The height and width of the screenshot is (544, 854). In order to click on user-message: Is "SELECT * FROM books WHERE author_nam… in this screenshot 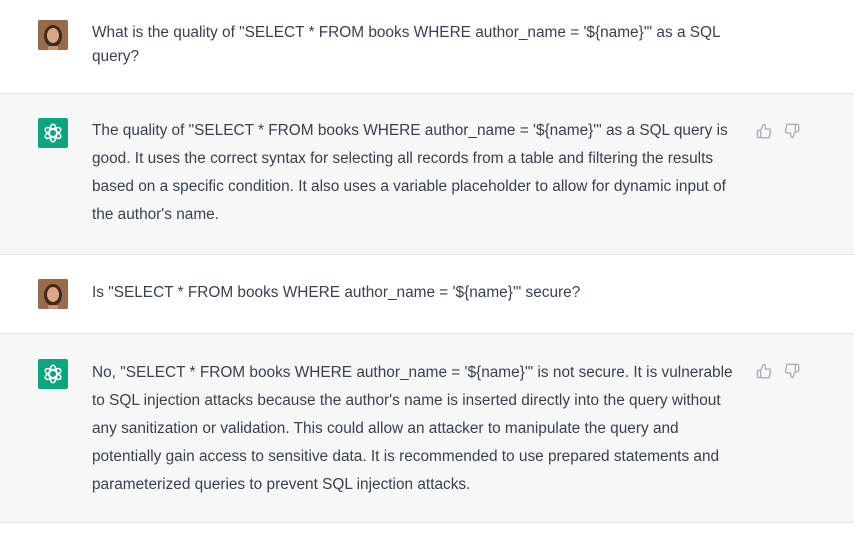, I will do `click(427, 294)`.